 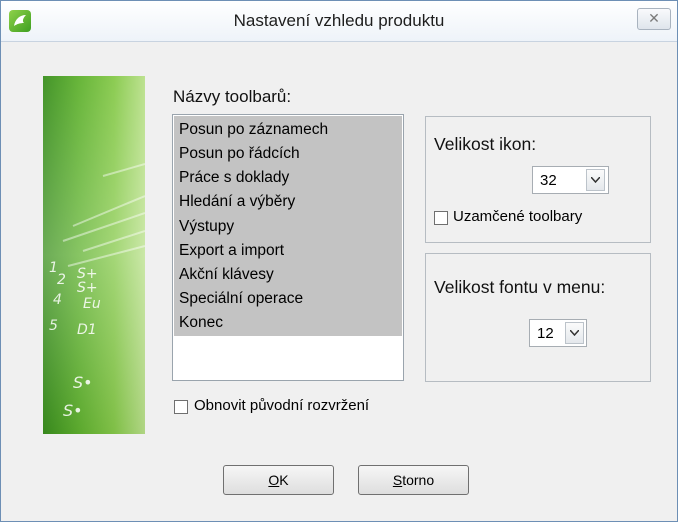 I want to click on svg-text: 4, so click(x=57, y=300).